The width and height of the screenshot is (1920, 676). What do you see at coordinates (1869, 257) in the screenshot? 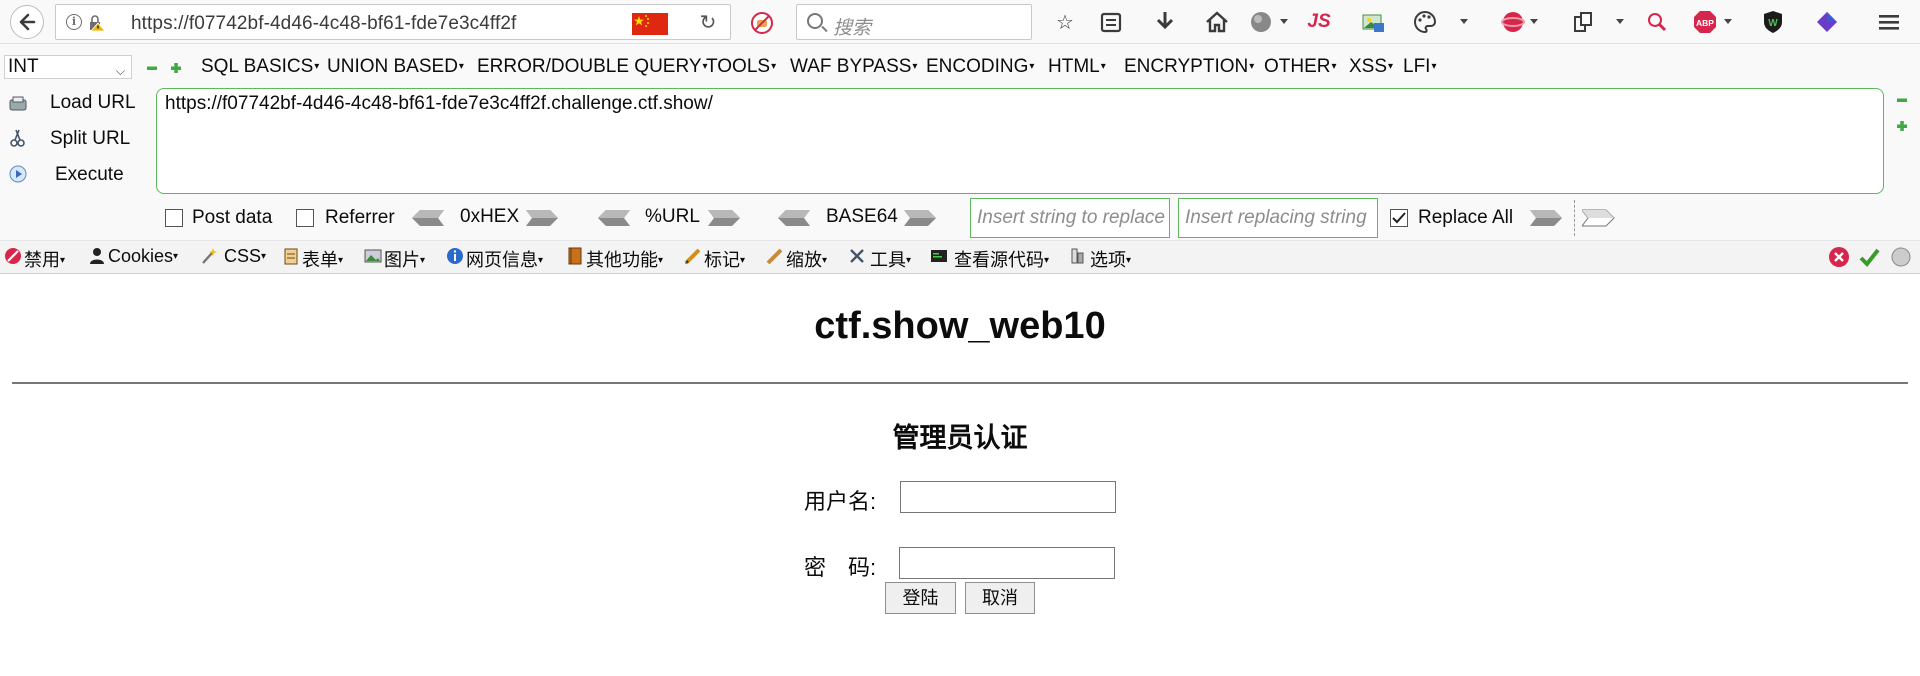
I see `check-icon` at bounding box center [1869, 257].